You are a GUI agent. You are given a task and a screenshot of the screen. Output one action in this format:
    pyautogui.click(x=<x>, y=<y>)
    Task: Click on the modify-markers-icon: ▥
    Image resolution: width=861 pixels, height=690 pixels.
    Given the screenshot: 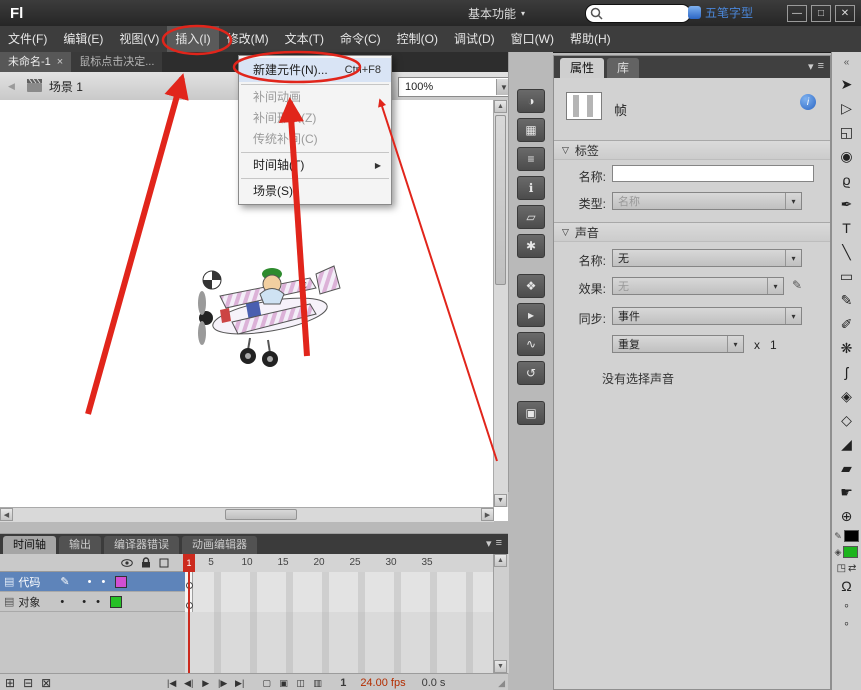 What is the action you would take?
    pyautogui.click(x=317, y=683)
    